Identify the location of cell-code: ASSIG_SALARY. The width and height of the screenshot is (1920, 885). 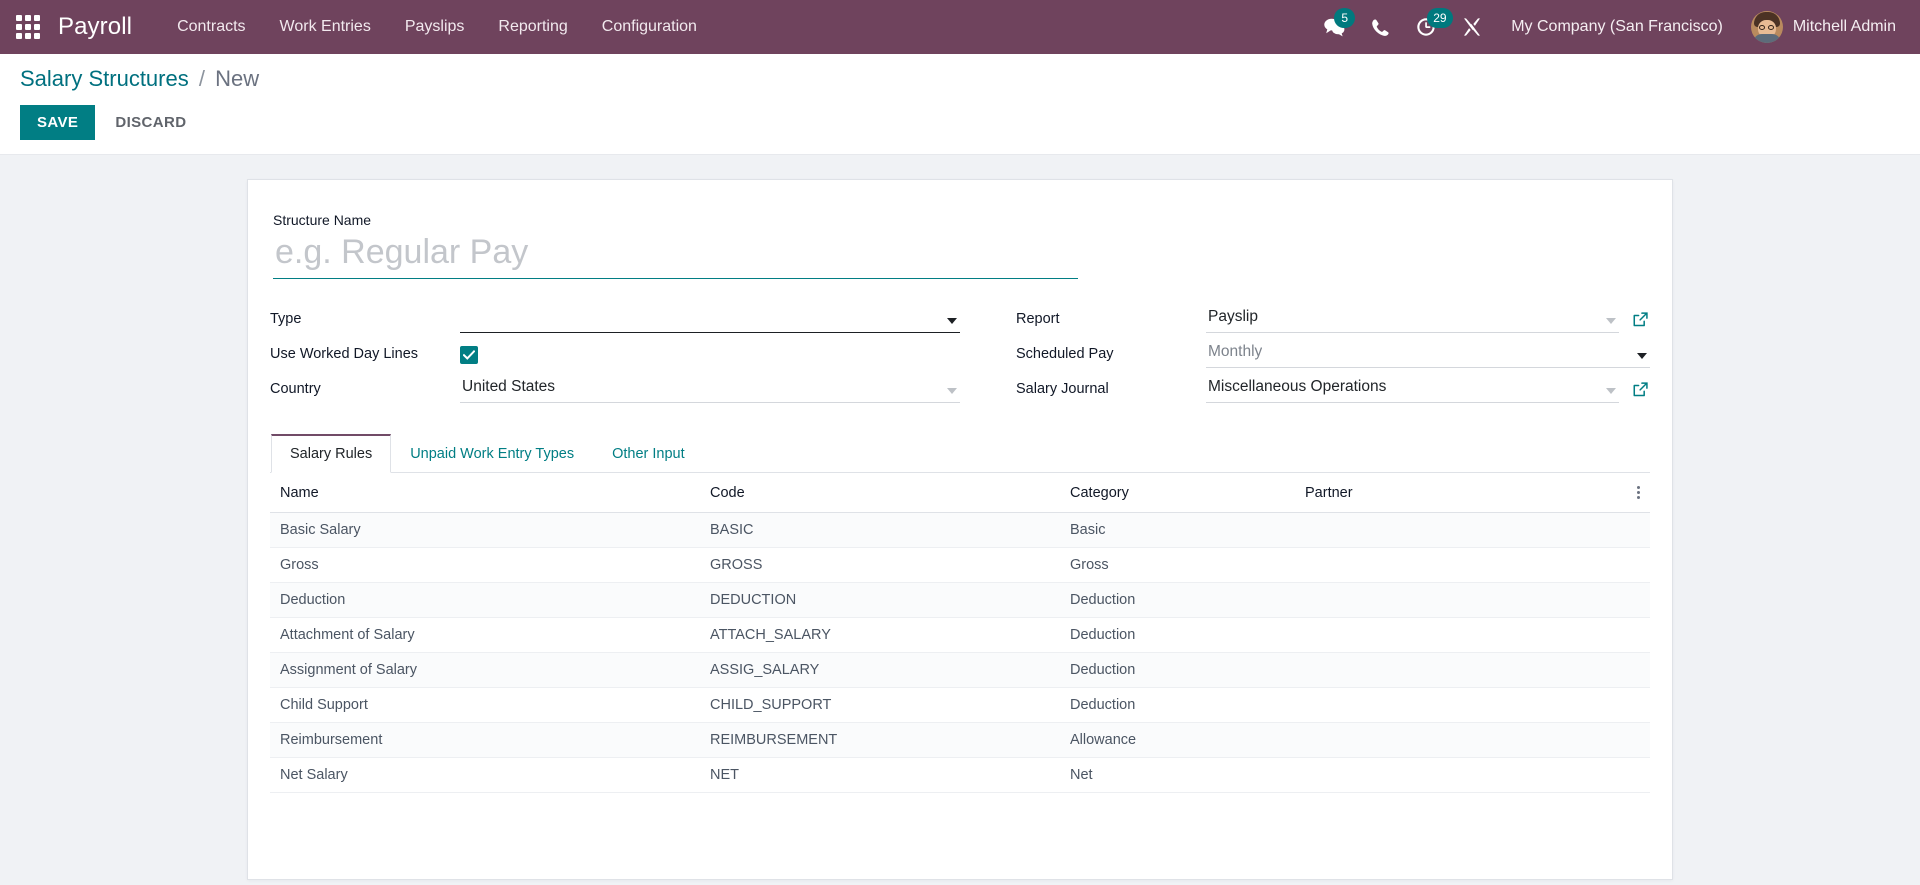
(880, 670).